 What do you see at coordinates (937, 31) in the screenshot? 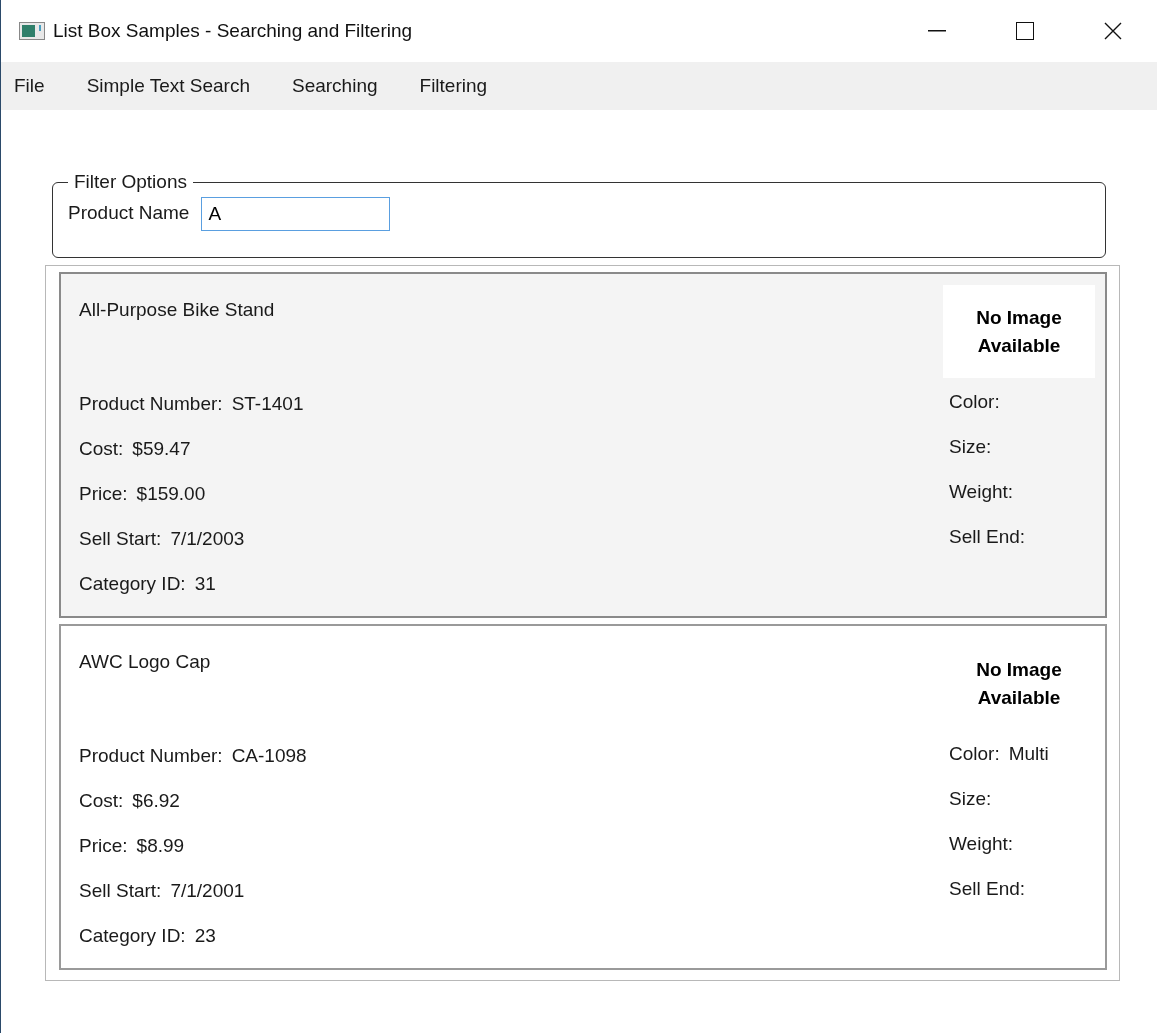
I see `minimize-icon` at bounding box center [937, 31].